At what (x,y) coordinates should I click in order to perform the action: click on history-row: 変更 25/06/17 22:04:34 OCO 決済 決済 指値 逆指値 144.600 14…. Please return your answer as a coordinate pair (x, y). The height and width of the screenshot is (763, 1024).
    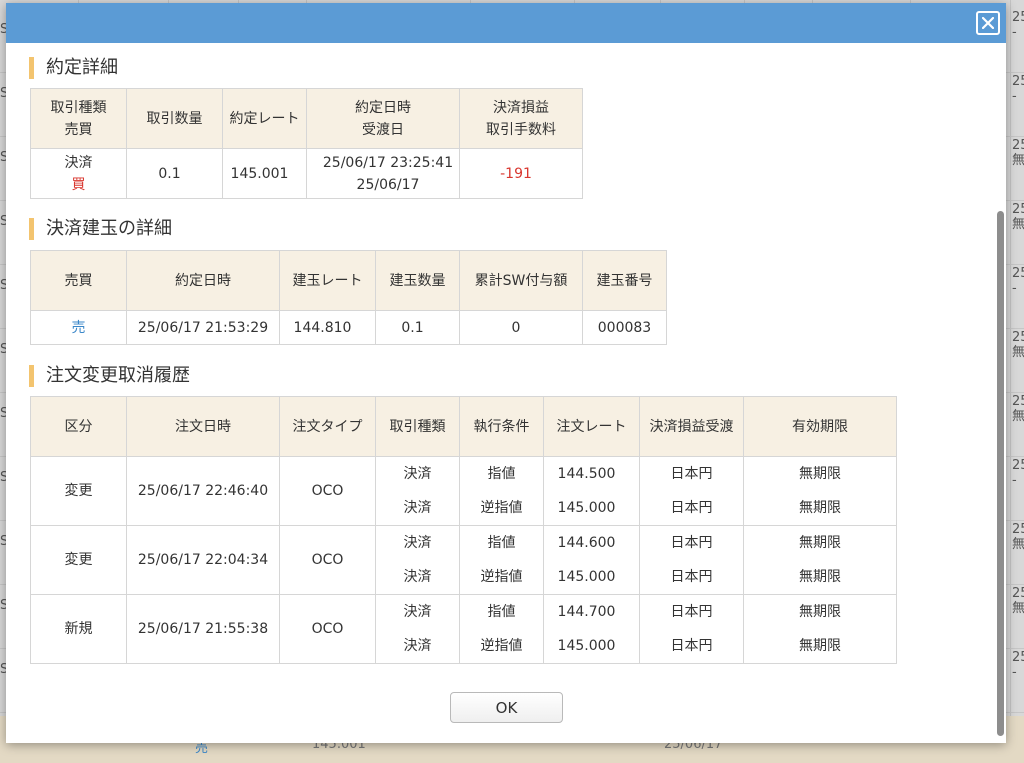
    Looking at the image, I should click on (463, 560).